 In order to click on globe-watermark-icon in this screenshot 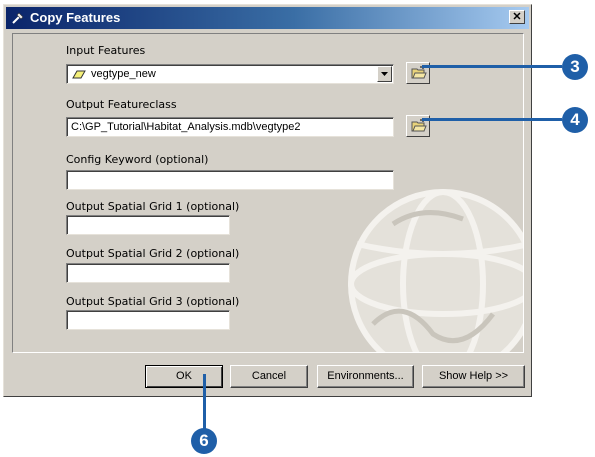, I will do `click(435, 270)`.